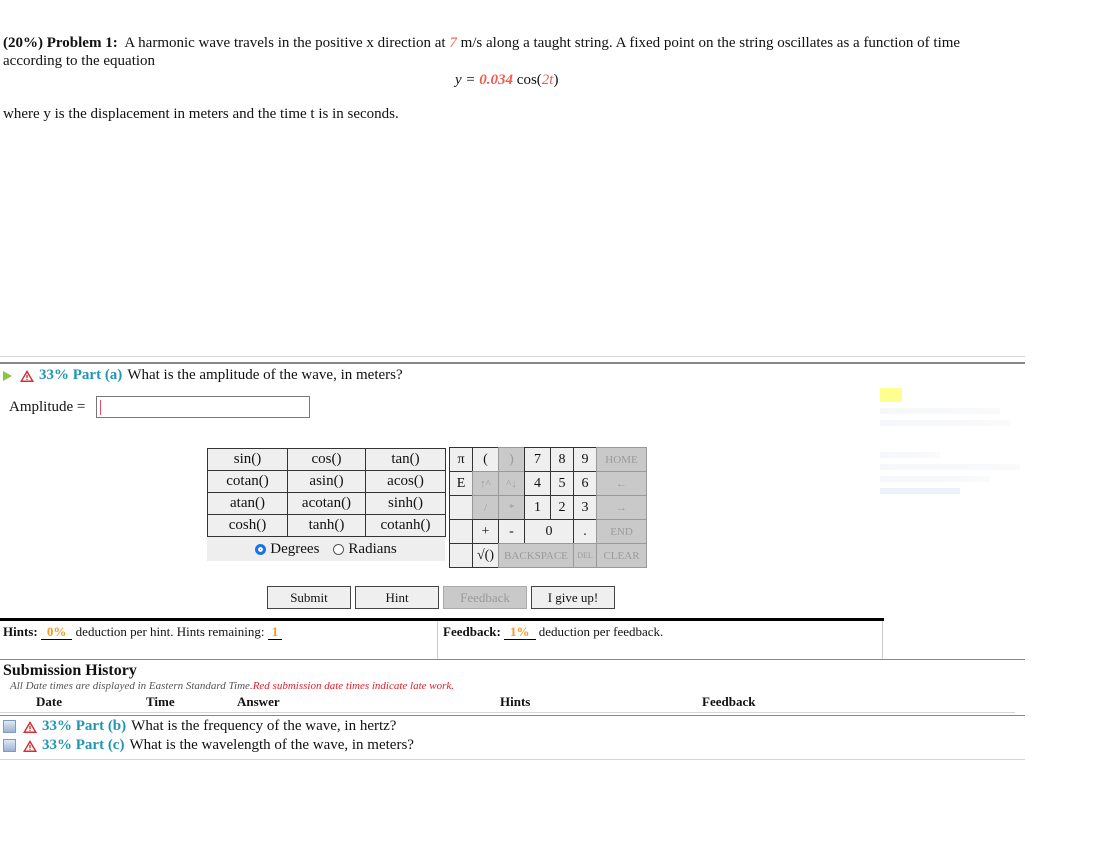  What do you see at coordinates (309, 597) in the screenshot?
I see `submit-button: Submit` at bounding box center [309, 597].